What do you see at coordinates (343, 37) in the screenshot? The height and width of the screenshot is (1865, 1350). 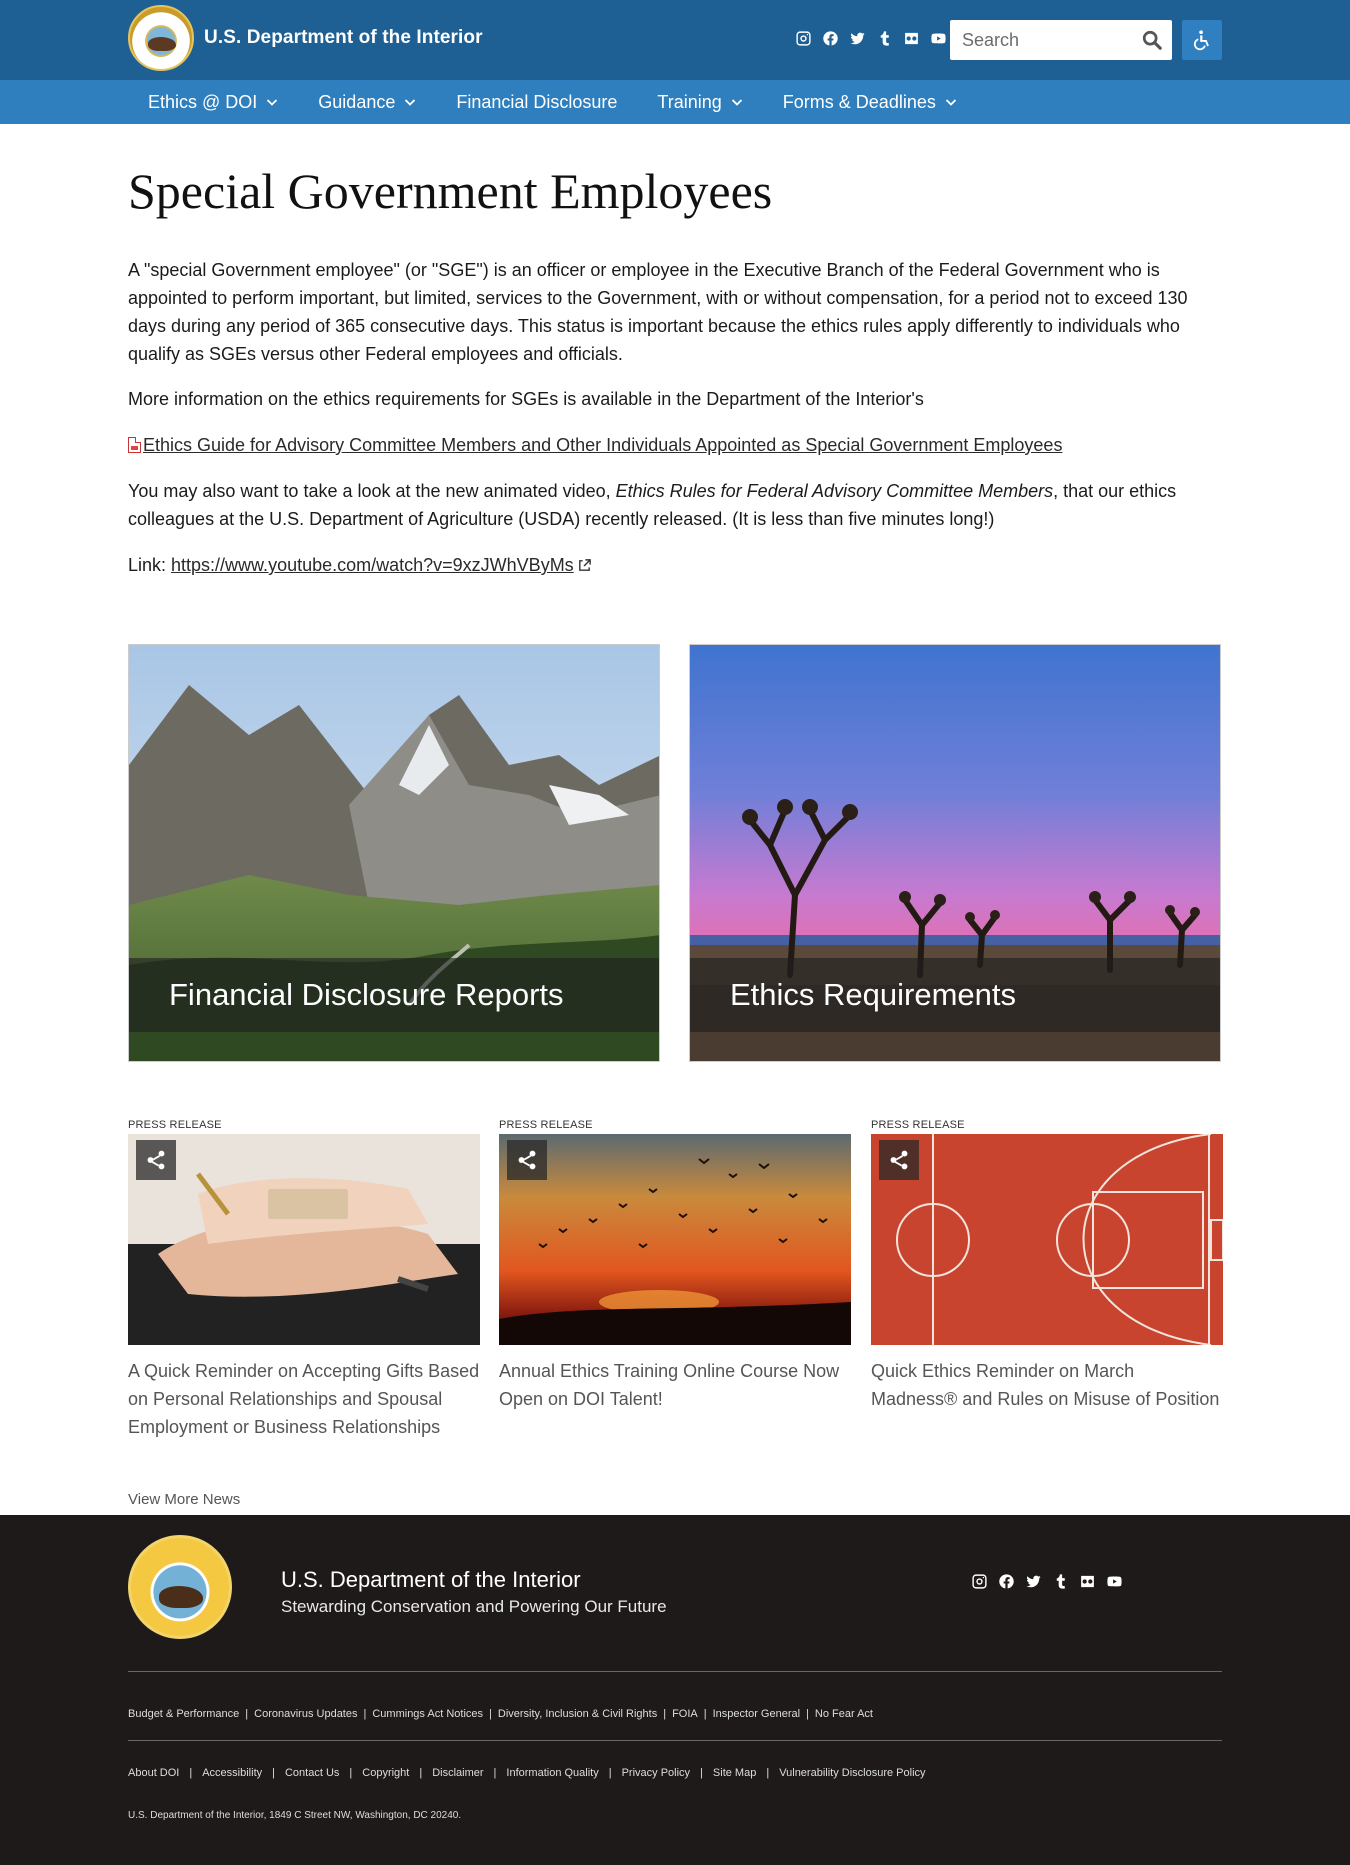 I see `site-title: U.S. Department of the Interior` at bounding box center [343, 37].